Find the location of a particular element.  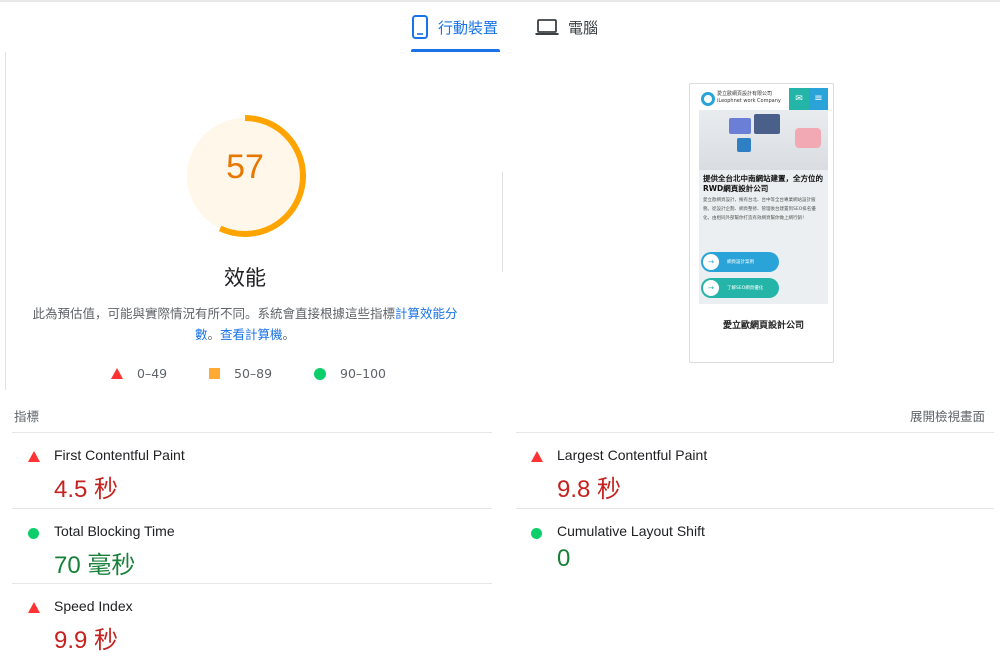

description-text: 此為預估值，可能與實際情況有所不同。系統會直接根據這些指標 is located at coordinates (213, 313).